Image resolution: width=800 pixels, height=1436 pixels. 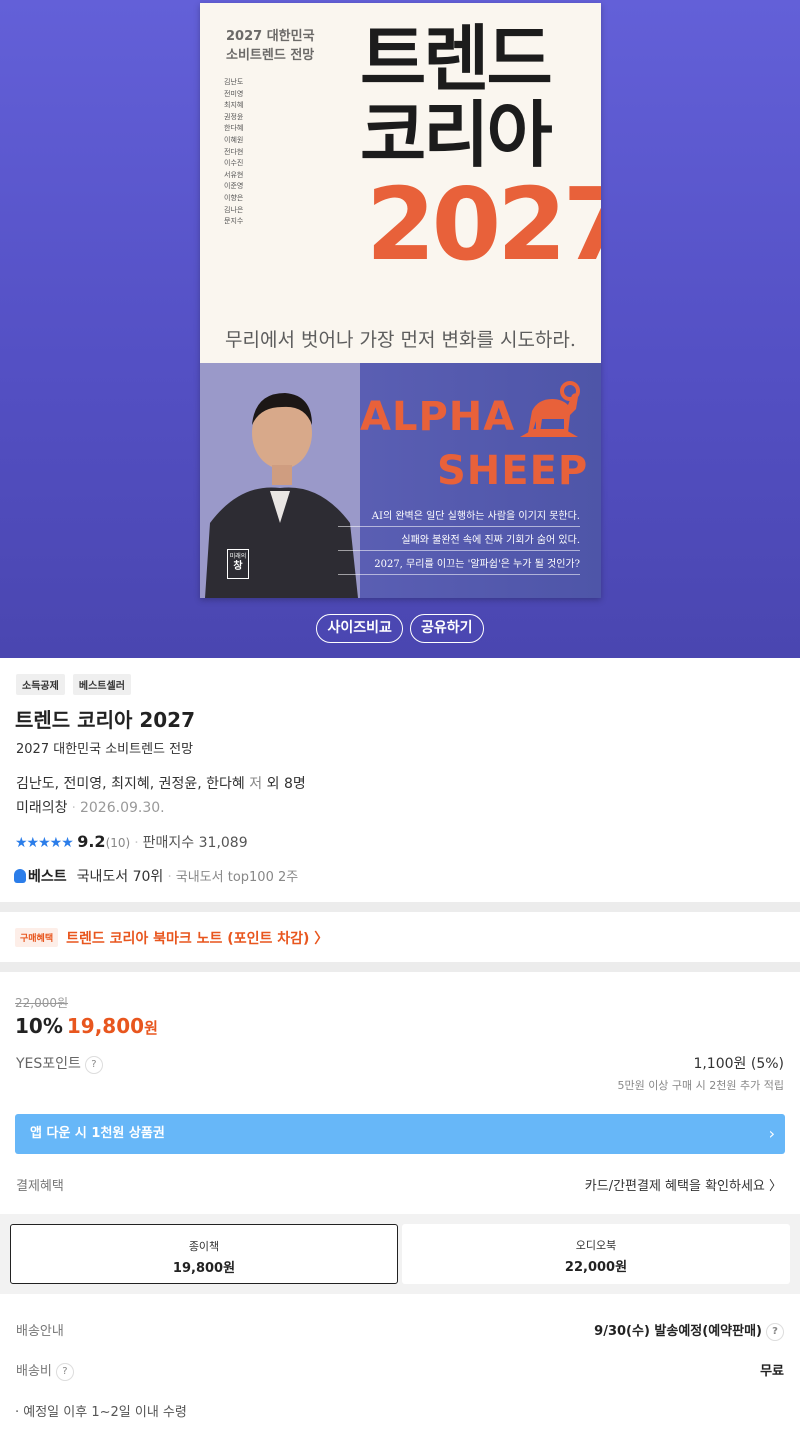 What do you see at coordinates (270, 55) in the screenshot?
I see `cover-subtitle-line: 소비트렌드 전망` at bounding box center [270, 55].